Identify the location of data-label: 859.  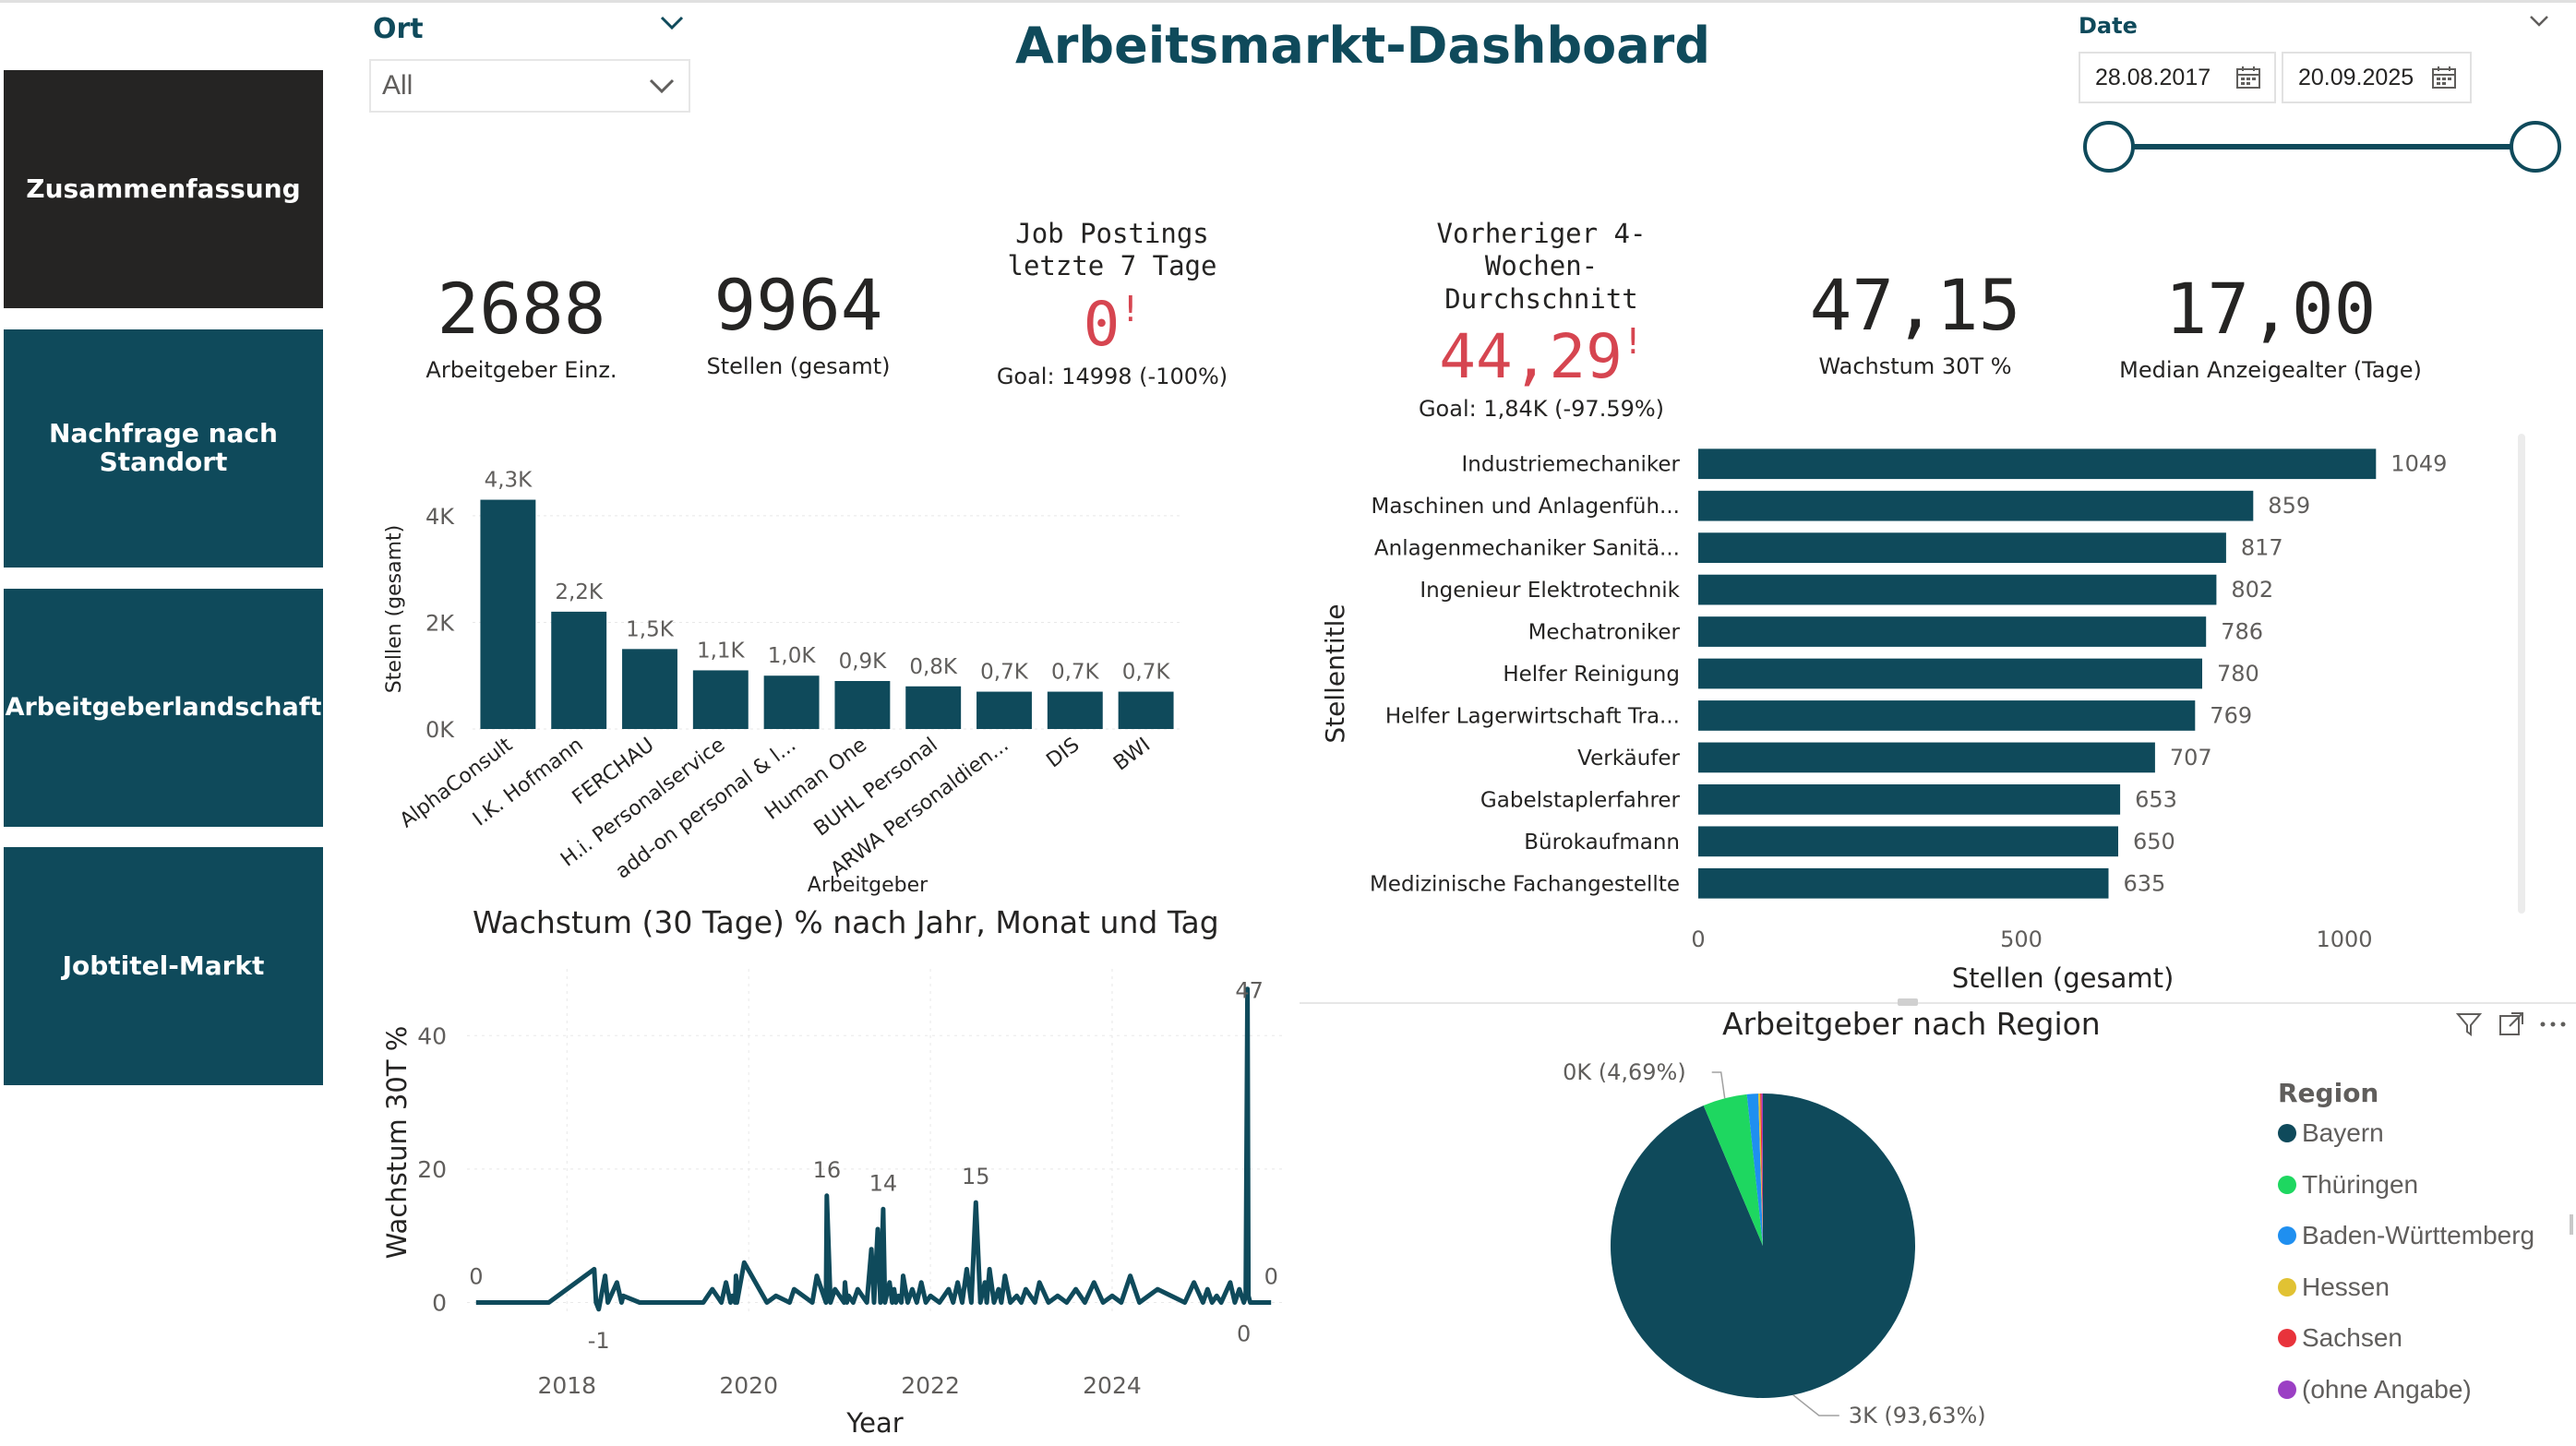
(2289, 506).